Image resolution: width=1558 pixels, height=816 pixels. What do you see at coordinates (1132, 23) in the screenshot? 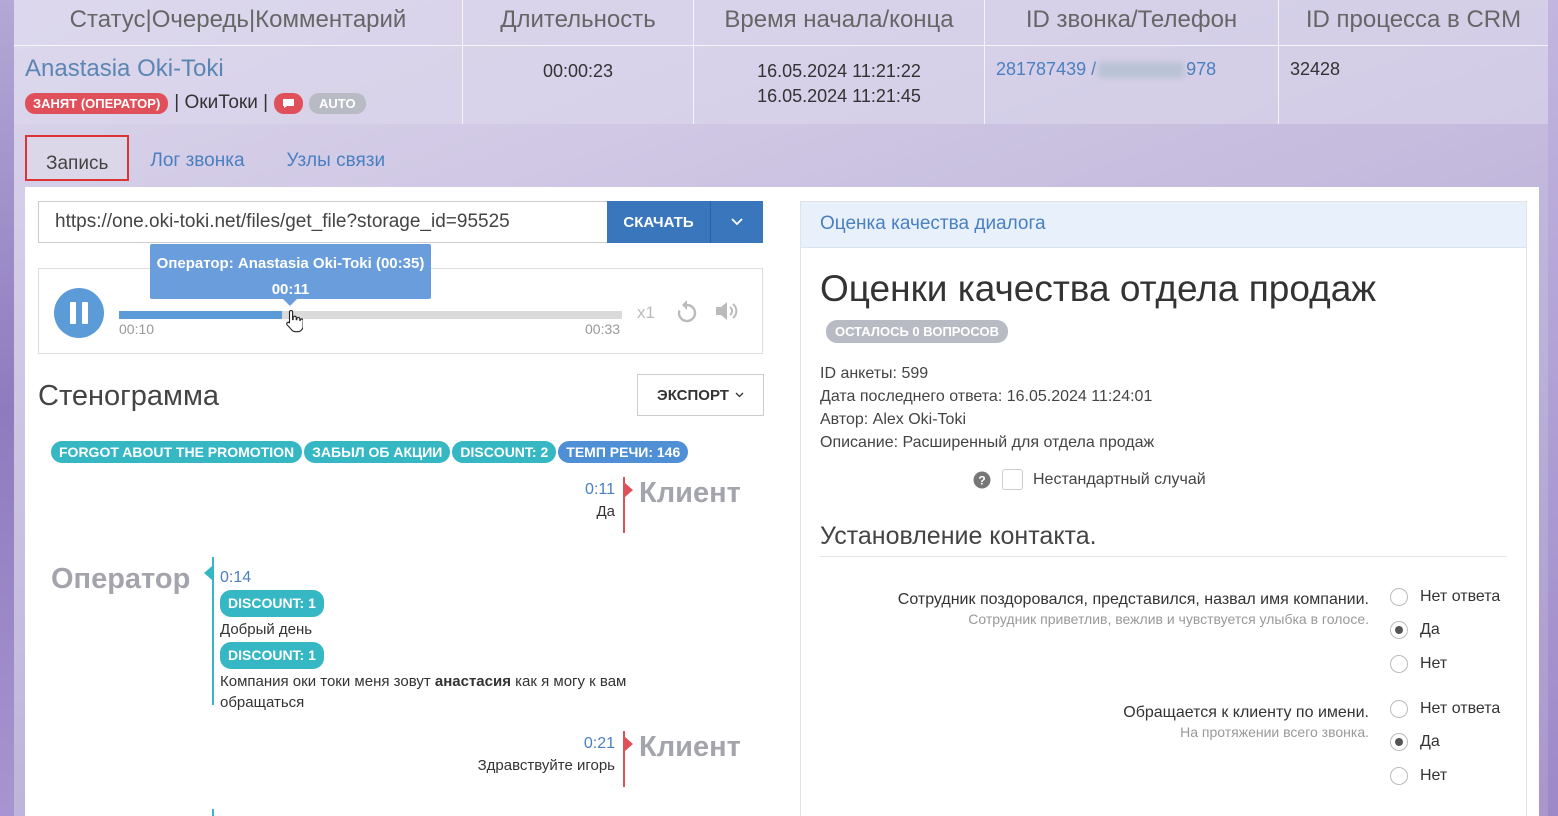
I see `header-call-id: ID звонка/Телефон` at bounding box center [1132, 23].